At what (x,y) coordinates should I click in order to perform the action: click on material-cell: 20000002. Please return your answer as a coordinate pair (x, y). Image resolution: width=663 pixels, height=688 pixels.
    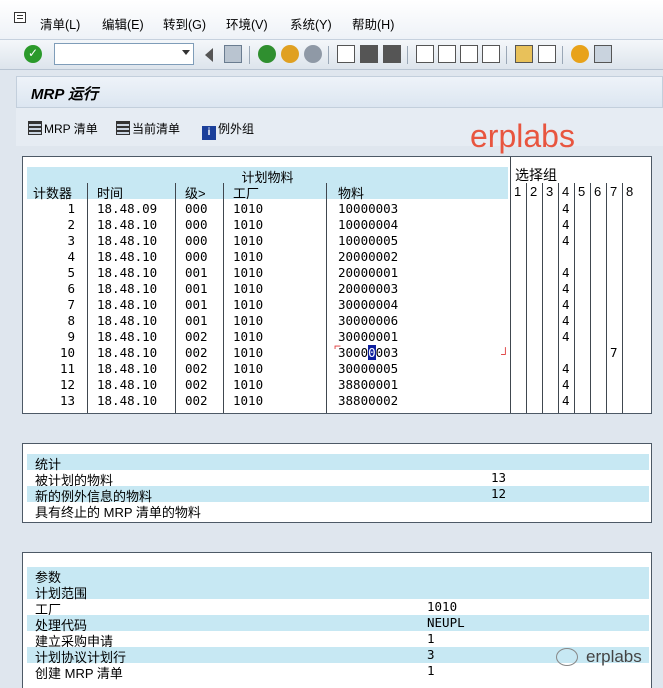
    Looking at the image, I should click on (368, 256).